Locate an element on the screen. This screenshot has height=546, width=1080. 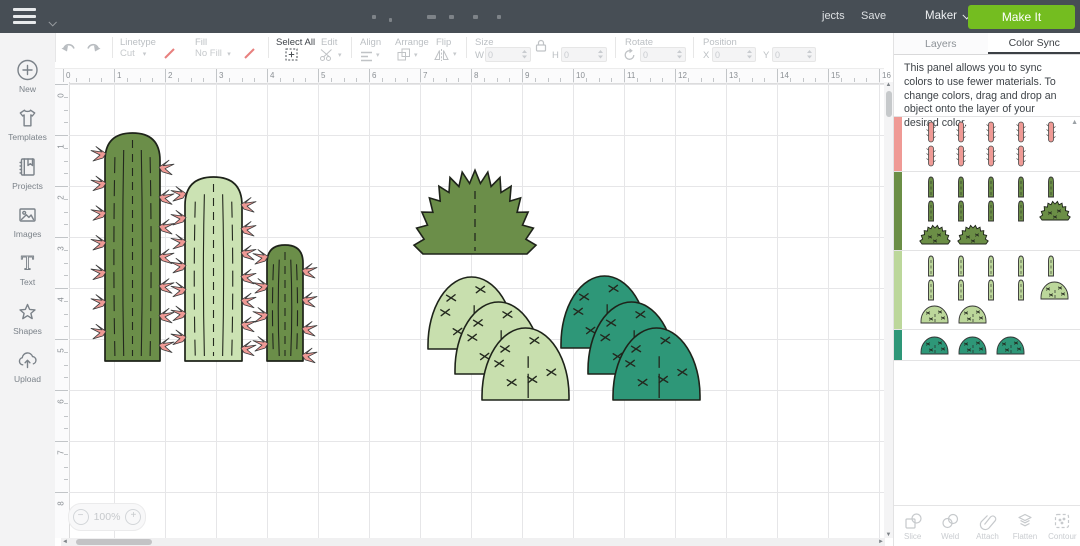
color-sync-row-teal is located at coordinates (987, 344).